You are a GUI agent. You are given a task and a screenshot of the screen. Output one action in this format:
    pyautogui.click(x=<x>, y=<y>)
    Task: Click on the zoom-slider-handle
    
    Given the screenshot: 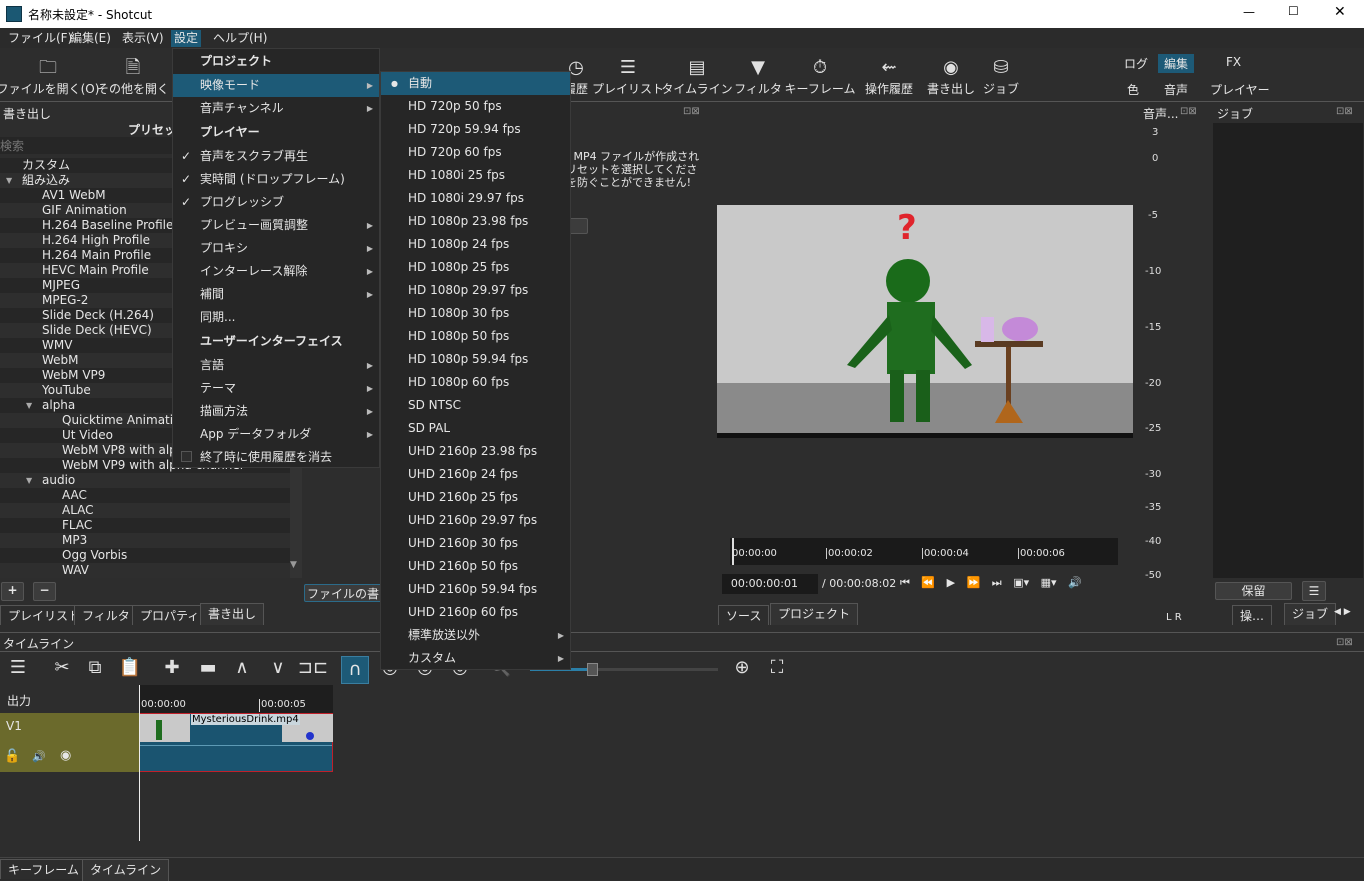 What is the action you would take?
    pyautogui.click(x=592, y=669)
    